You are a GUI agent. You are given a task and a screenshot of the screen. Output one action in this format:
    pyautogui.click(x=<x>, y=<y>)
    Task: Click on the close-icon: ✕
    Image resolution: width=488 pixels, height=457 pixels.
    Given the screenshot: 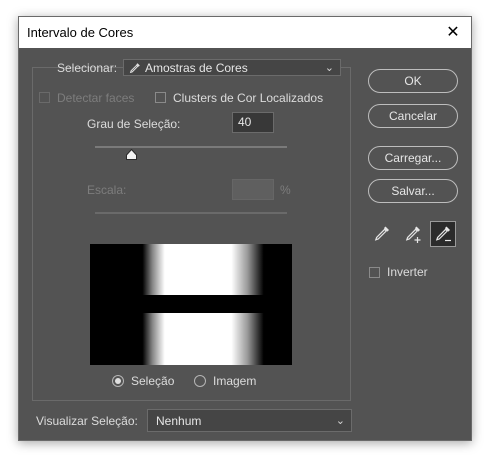 What is the action you would take?
    pyautogui.click(x=453, y=32)
    